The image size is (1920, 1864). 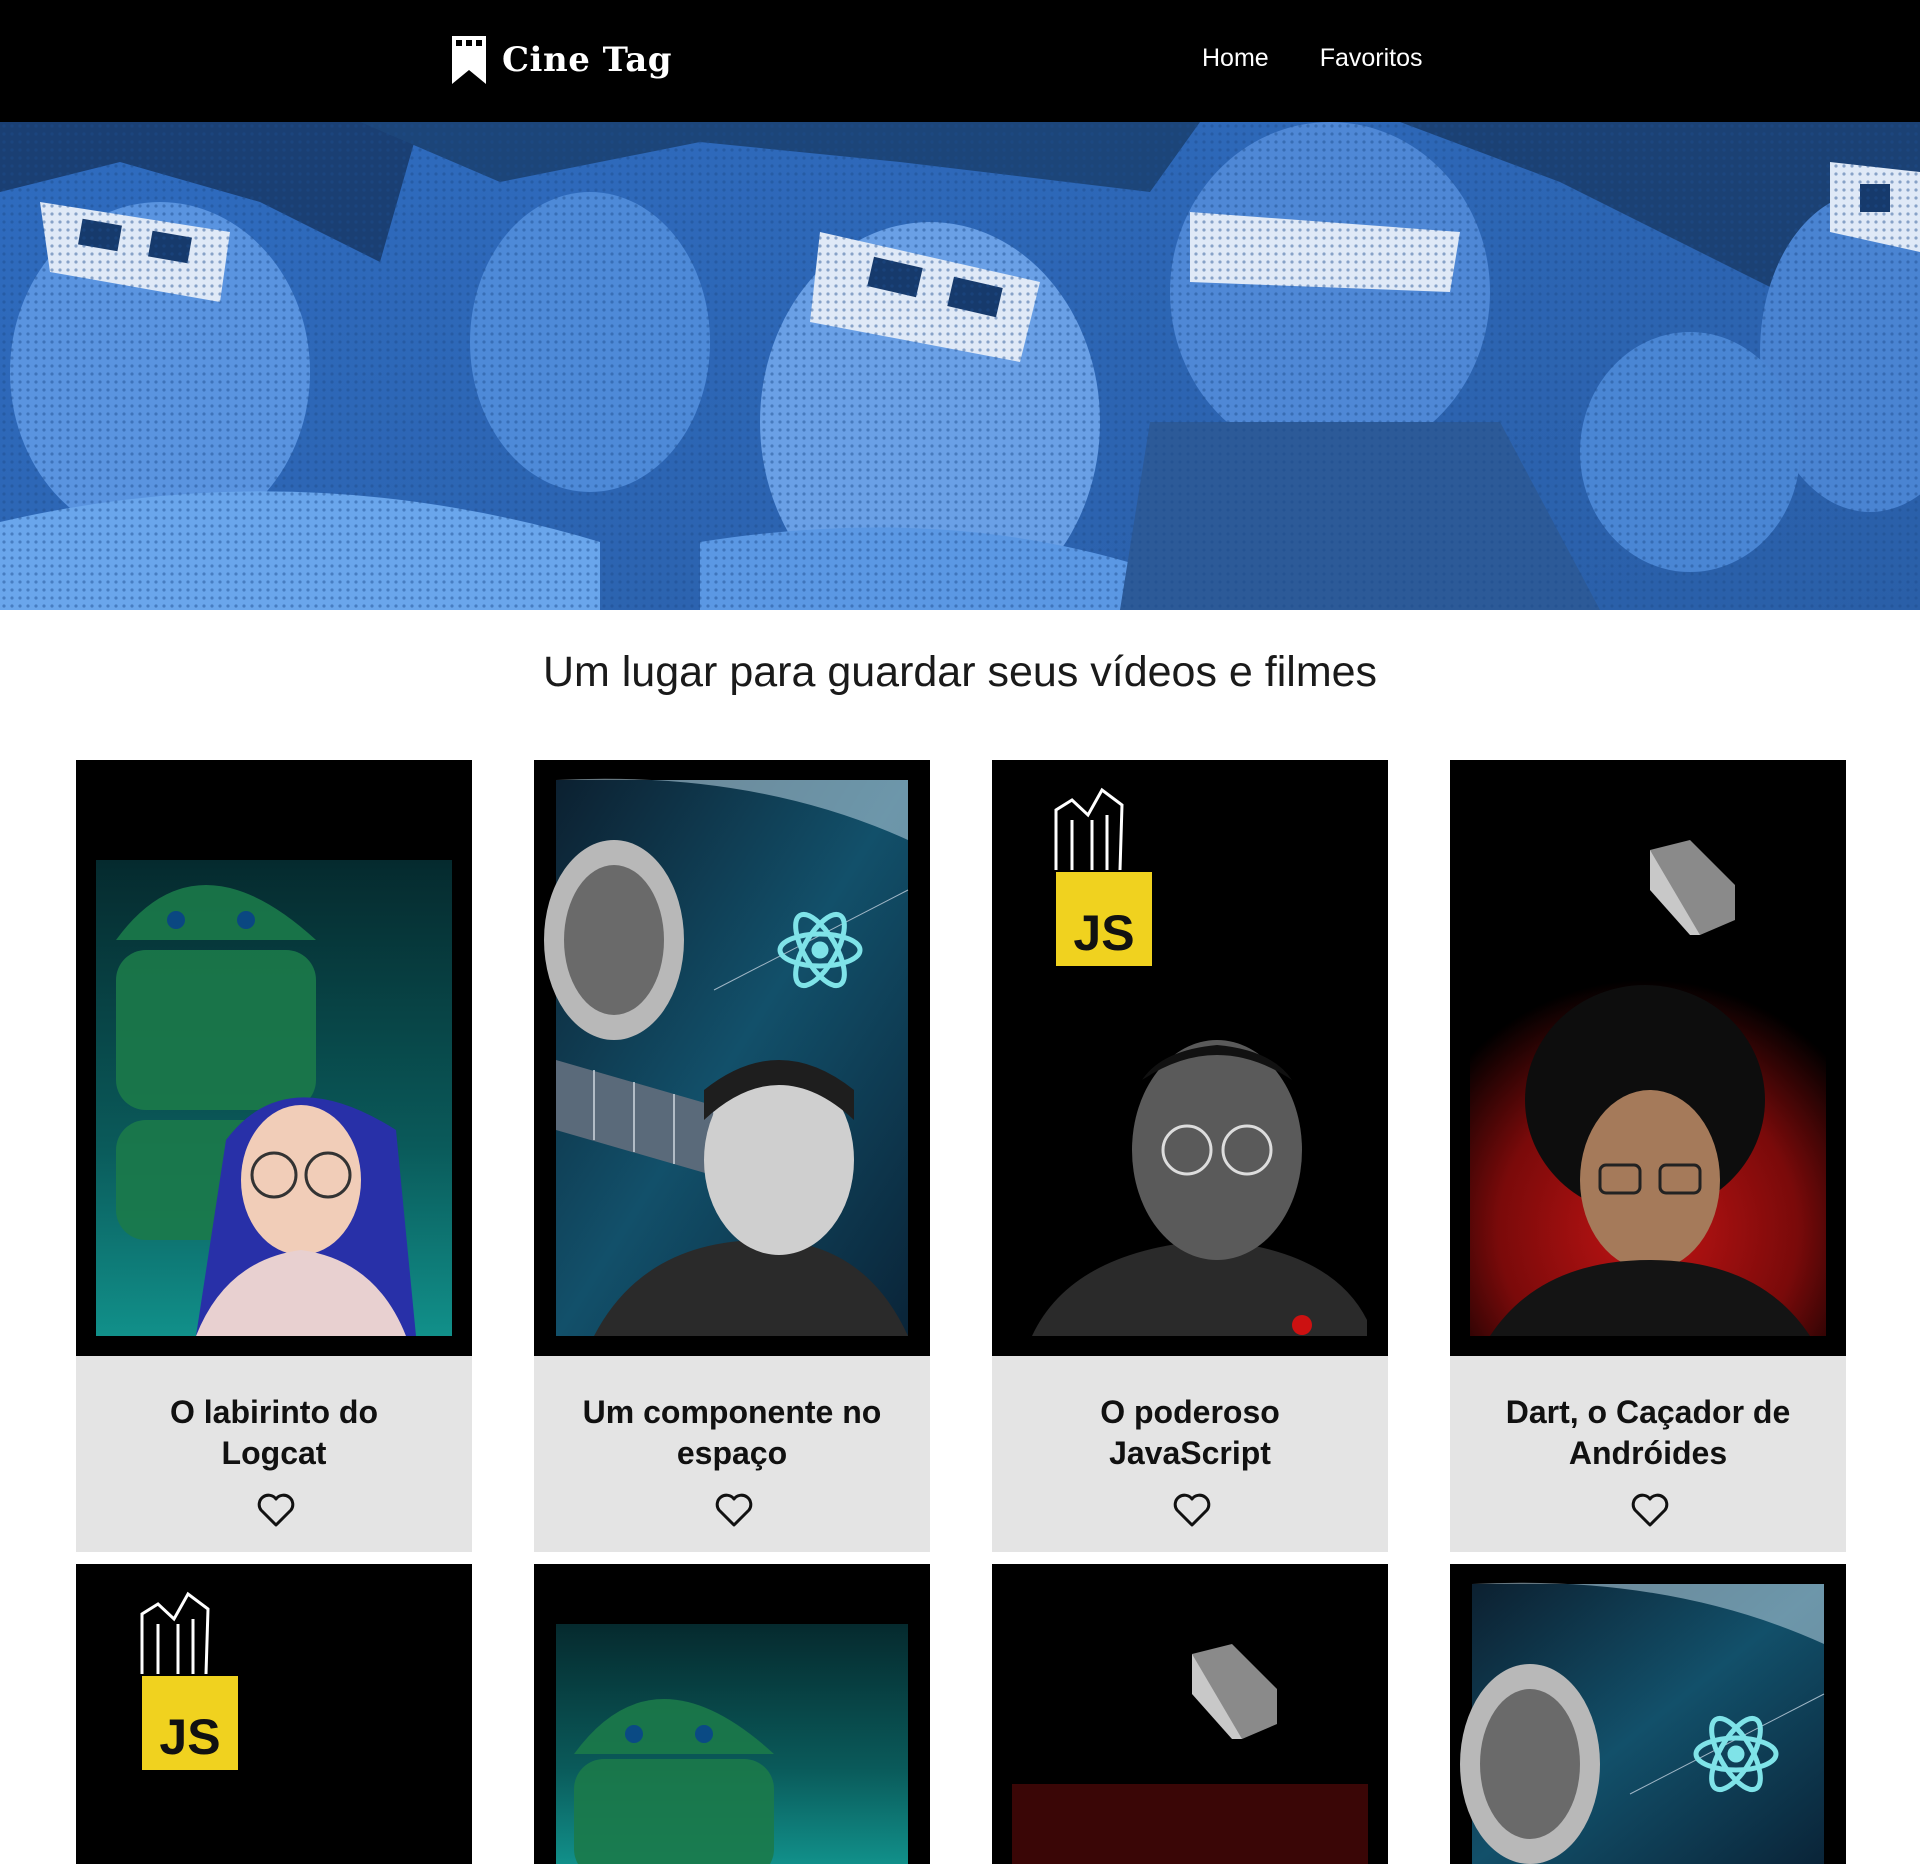 What do you see at coordinates (1371, 58) in the screenshot?
I see `nav-favoritos-link: Favoritos` at bounding box center [1371, 58].